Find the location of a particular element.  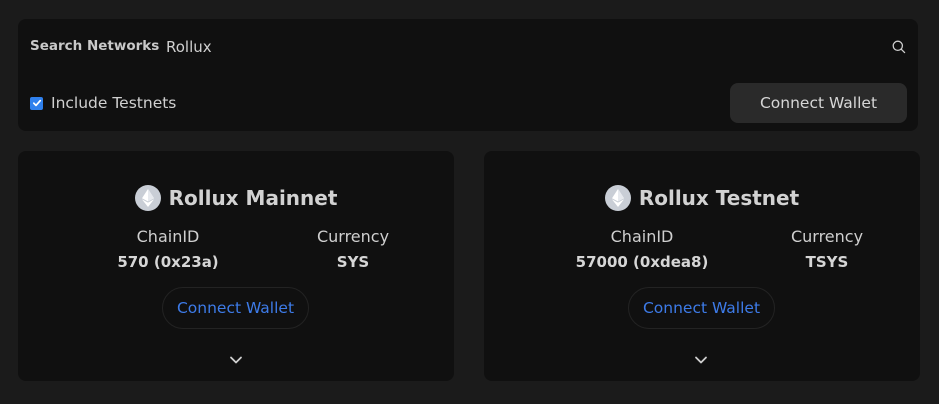

search-icon is located at coordinates (899, 47).